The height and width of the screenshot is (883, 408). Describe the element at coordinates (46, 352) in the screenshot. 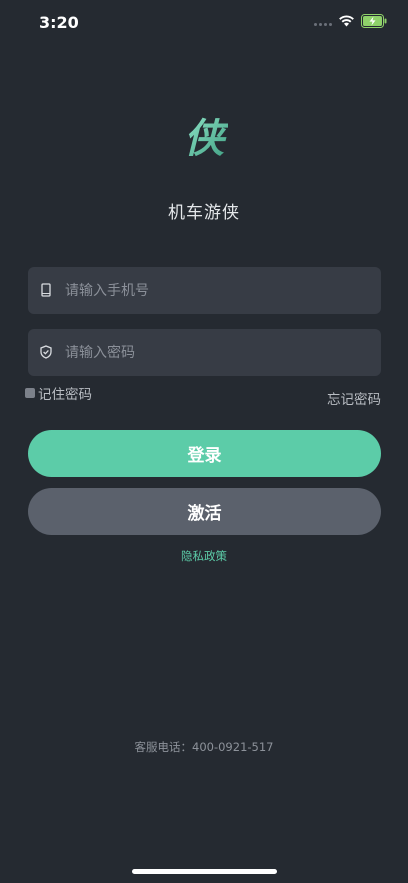

I see `shield-check-icon` at that location.